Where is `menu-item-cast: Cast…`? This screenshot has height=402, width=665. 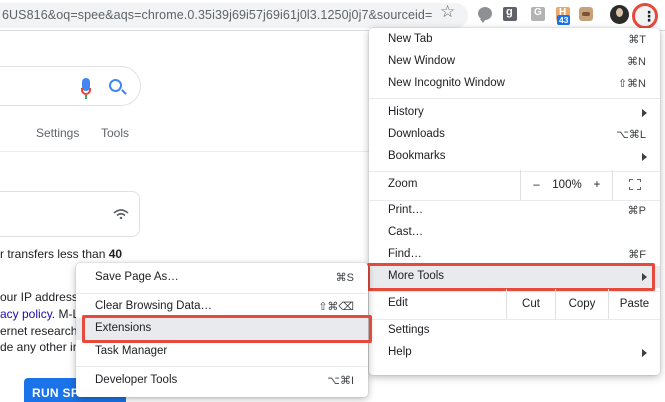
menu-item-cast: Cast… is located at coordinates (514, 233).